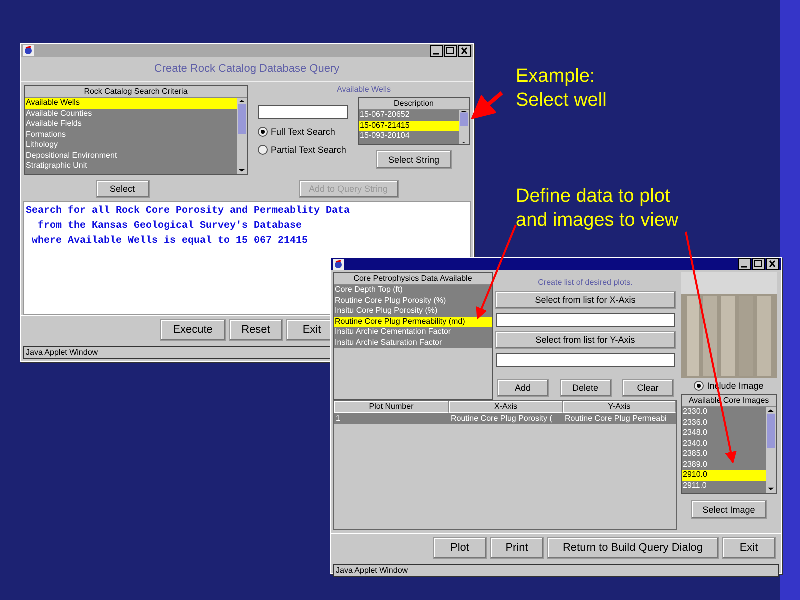 The height and width of the screenshot is (600, 800). What do you see at coordinates (729, 509) in the screenshot?
I see `select-image-button: Select Image` at bounding box center [729, 509].